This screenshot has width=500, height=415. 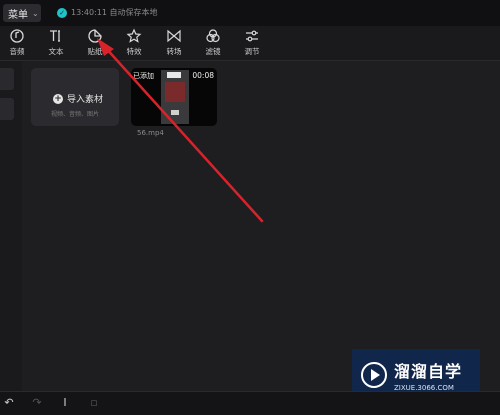 I want to click on tool-label: 滤镜, so click(x=213, y=51).